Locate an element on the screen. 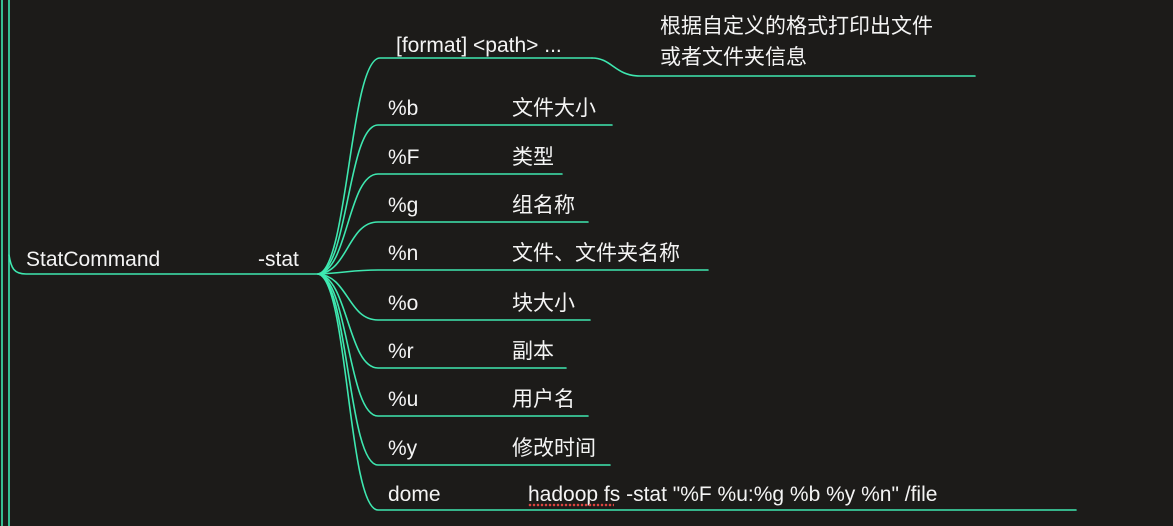 The image size is (1173, 526). option-desc-n: 文件、文件夹名称 is located at coordinates (596, 254).